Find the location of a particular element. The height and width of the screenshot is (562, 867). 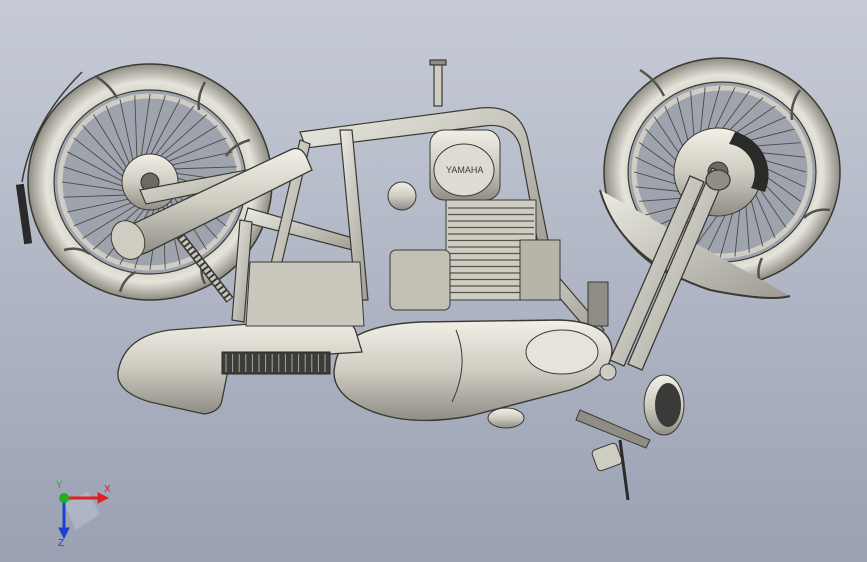

x-axis-label: X is located at coordinates (107, 489).